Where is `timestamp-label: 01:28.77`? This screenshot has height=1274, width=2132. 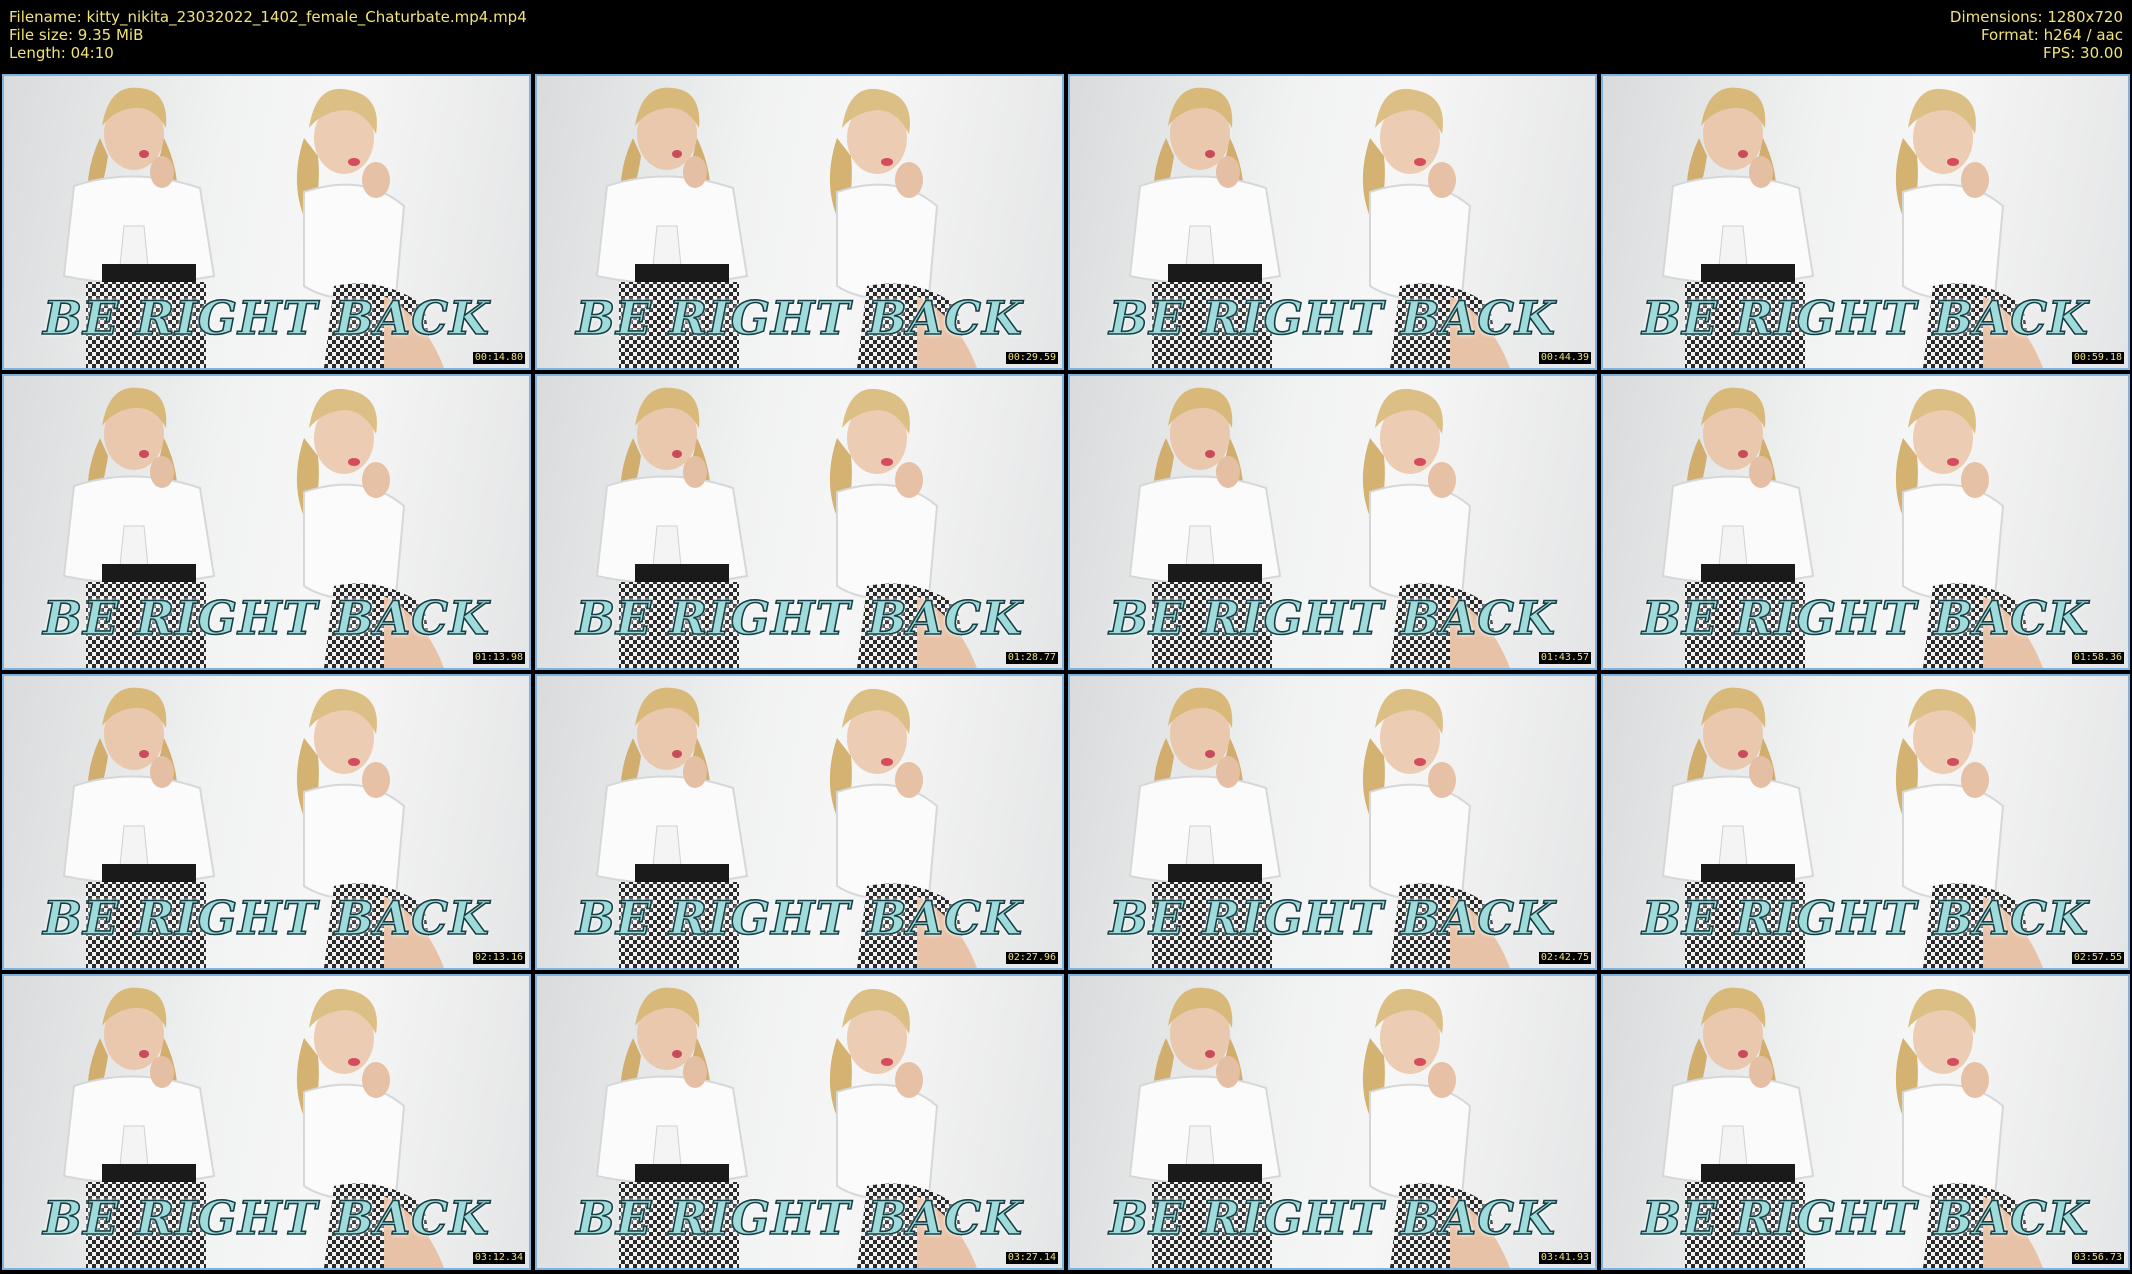
timestamp-label: 01:28.77 is located at coordinates (1031, 658).